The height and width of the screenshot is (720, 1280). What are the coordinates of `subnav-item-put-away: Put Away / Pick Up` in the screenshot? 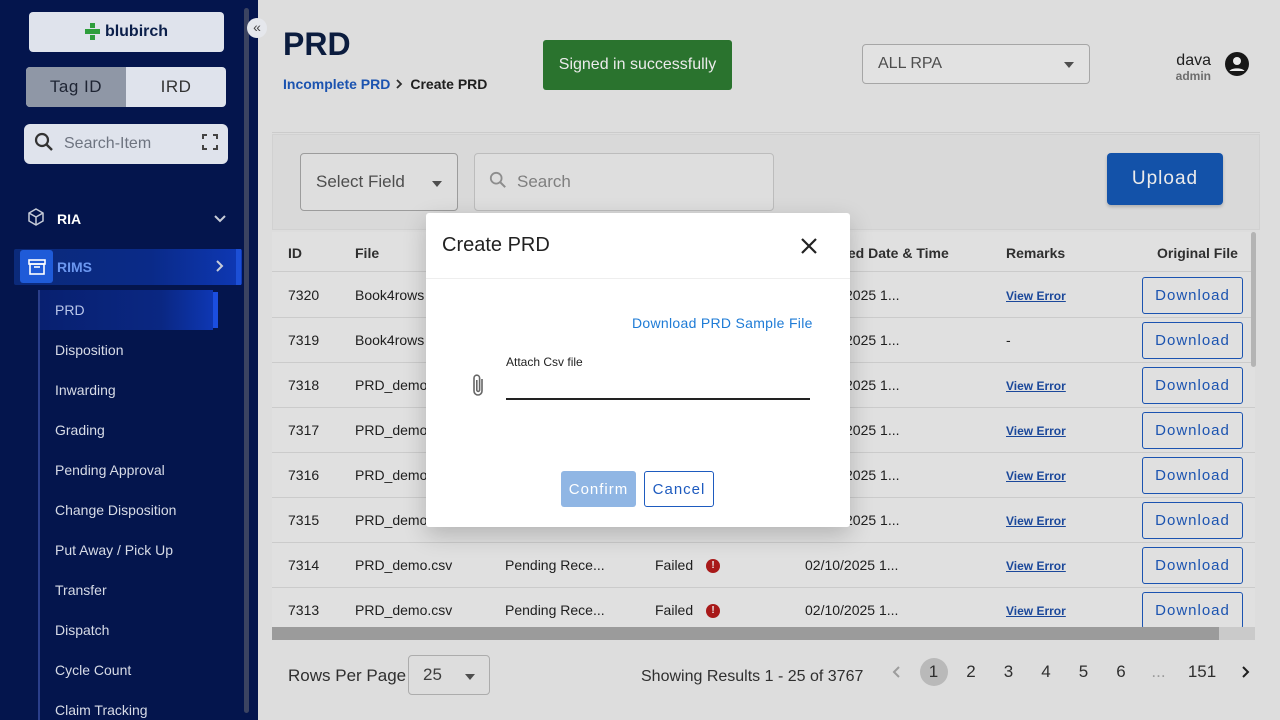 It's located at (145, 550).